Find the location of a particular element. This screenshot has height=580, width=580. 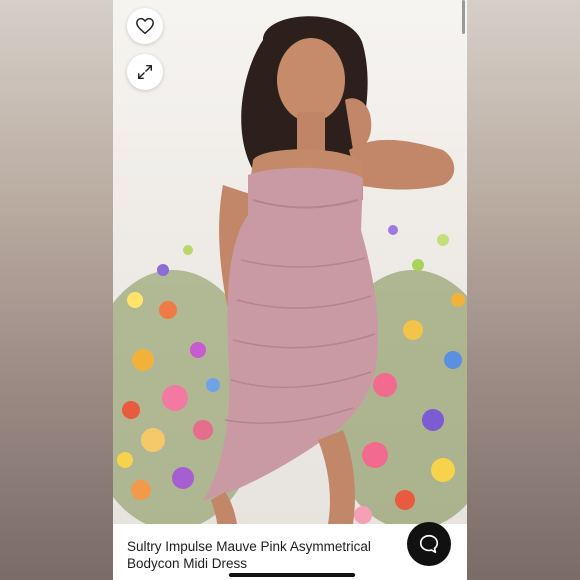

chat-bubble-icon is located at coordinates (429, 544).